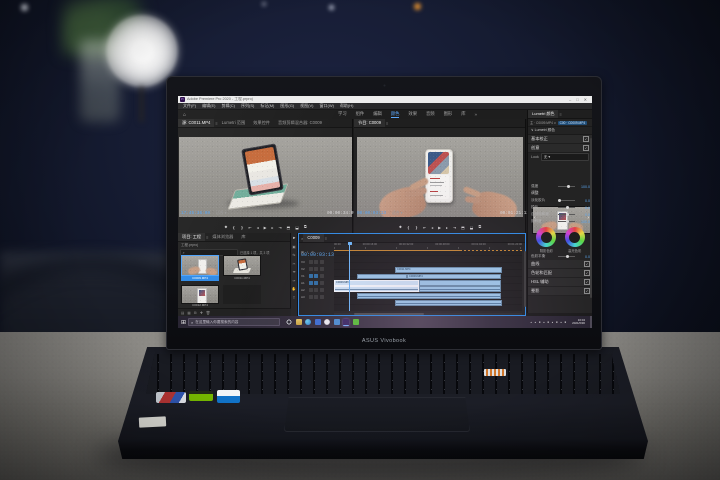 The image size is (720, 480). I want to click on tab-sequence: C0009, so click(313, 238).